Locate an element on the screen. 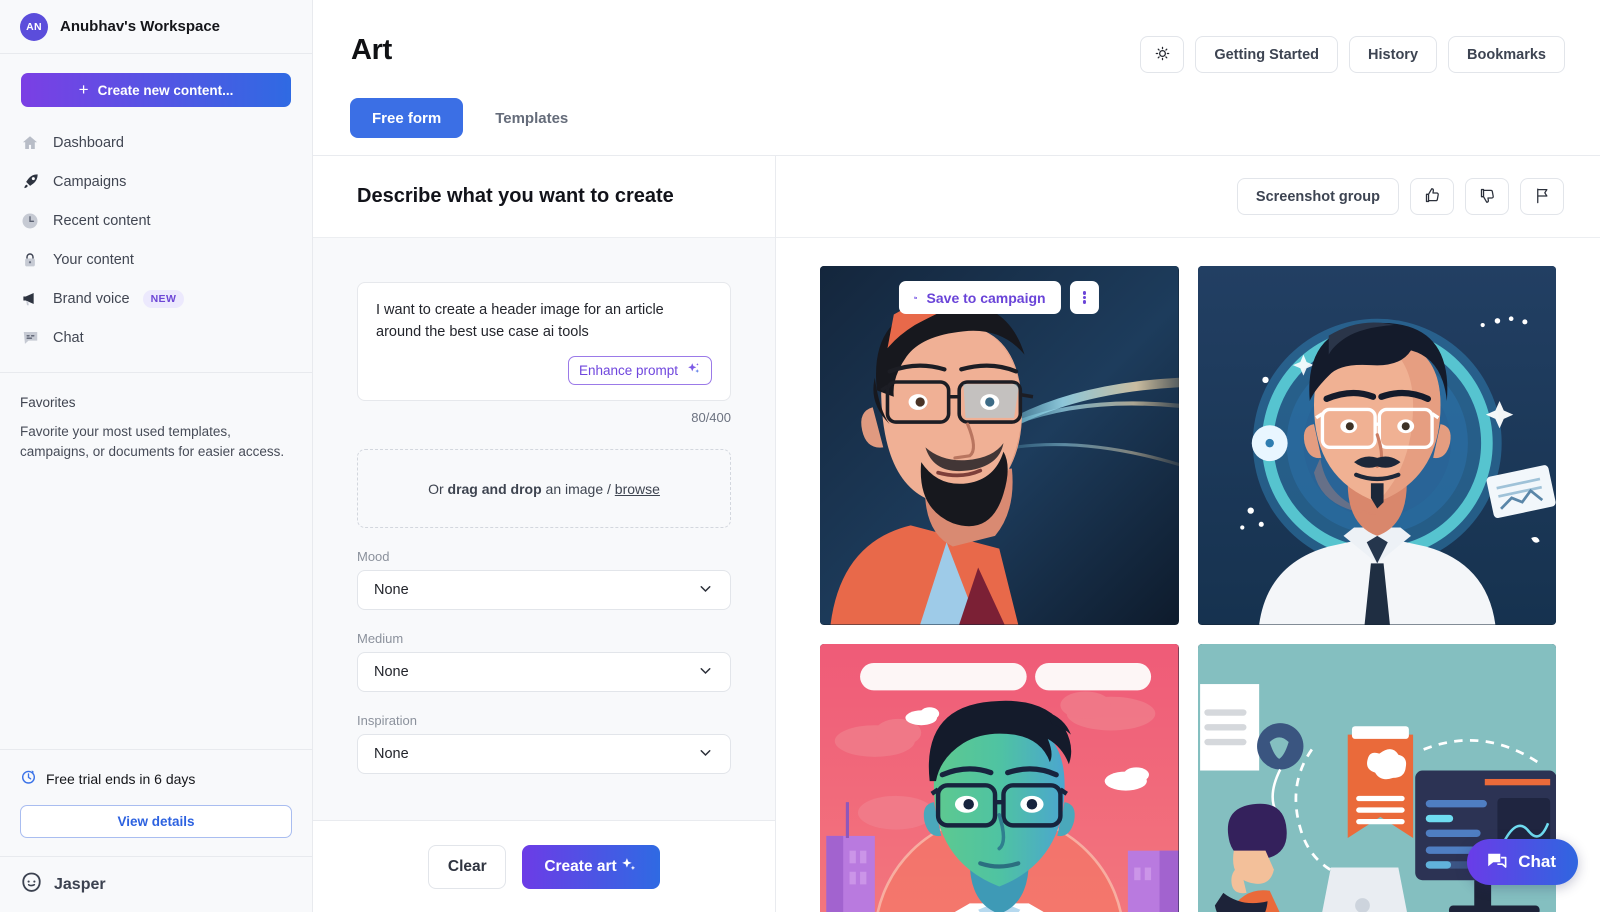 This screenshot has height=912, width=1600. sidebar-item-recent-content: Recent content is located at coordinates (156, 220).